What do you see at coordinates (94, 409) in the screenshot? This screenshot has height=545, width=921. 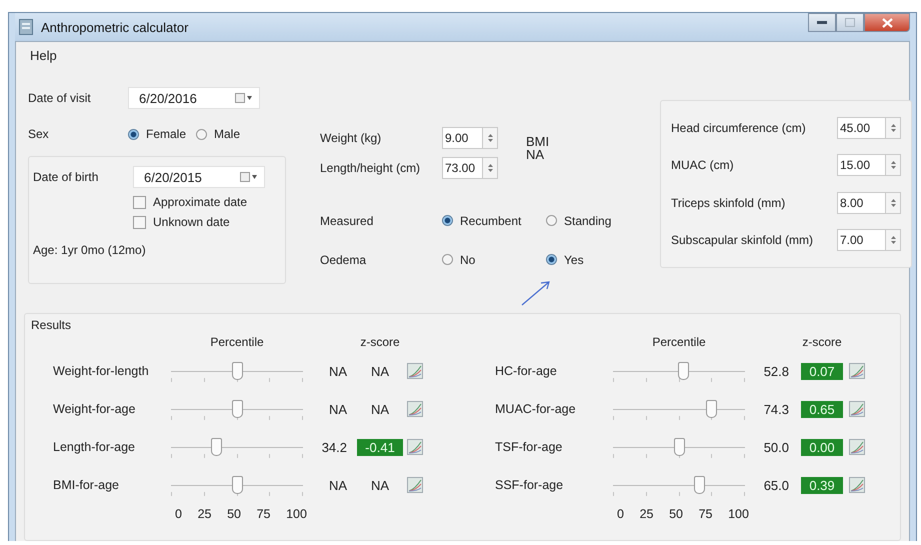 I see `indicator-name: Weight-for-age` at bounding box center [94, 409].